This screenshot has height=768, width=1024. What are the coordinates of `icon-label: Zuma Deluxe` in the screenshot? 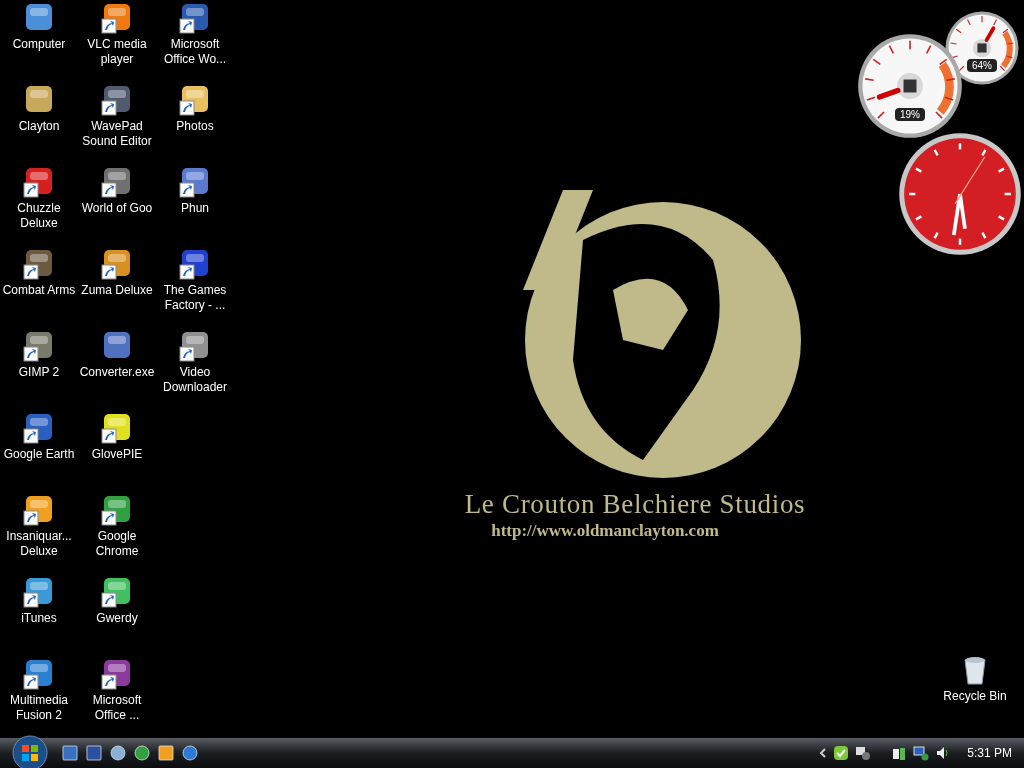 It's located at (117, 290).